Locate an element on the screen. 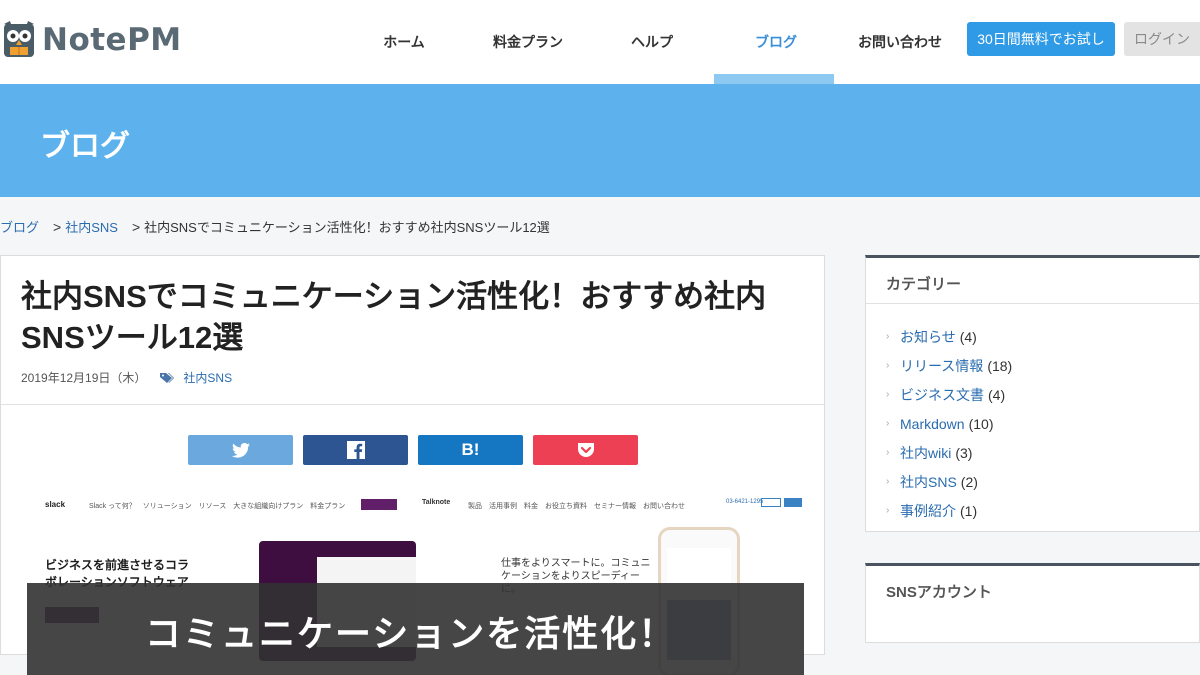 This screenshot has width=1200, height=675. category-item: › ビジネス文書 (4) is located at coordinates (949, 394).